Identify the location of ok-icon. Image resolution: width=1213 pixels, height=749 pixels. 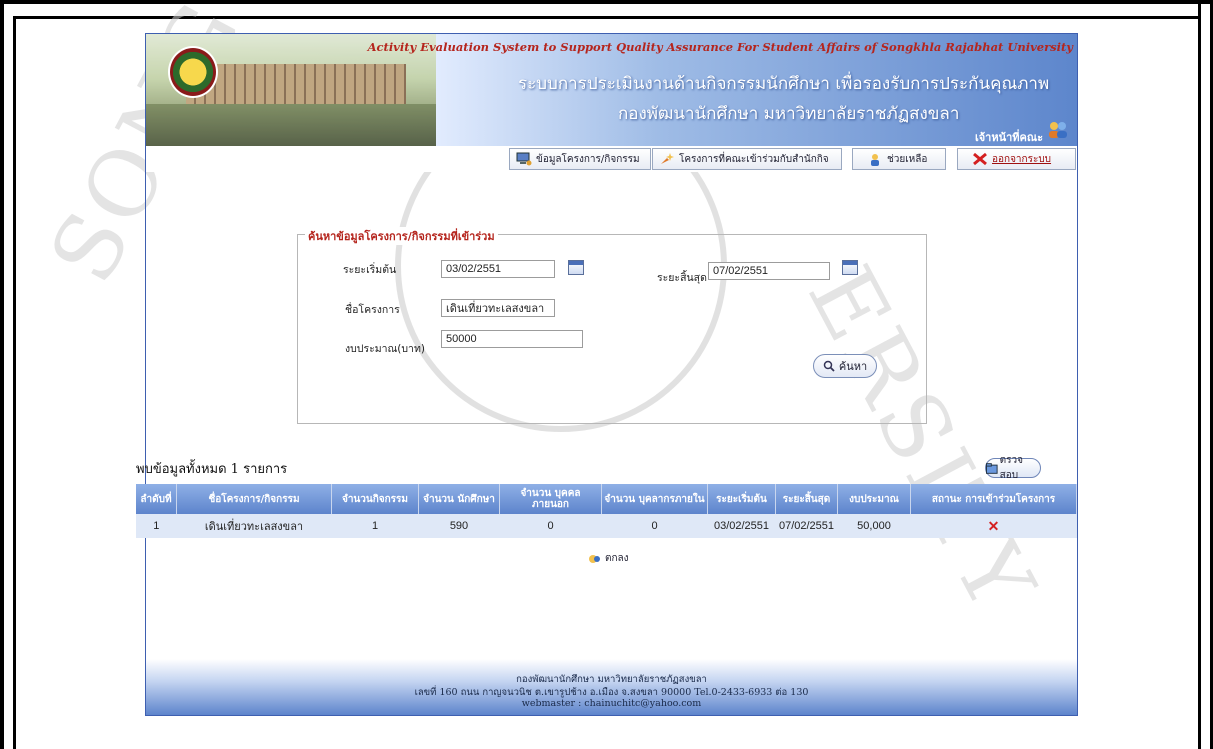
(594, 558).